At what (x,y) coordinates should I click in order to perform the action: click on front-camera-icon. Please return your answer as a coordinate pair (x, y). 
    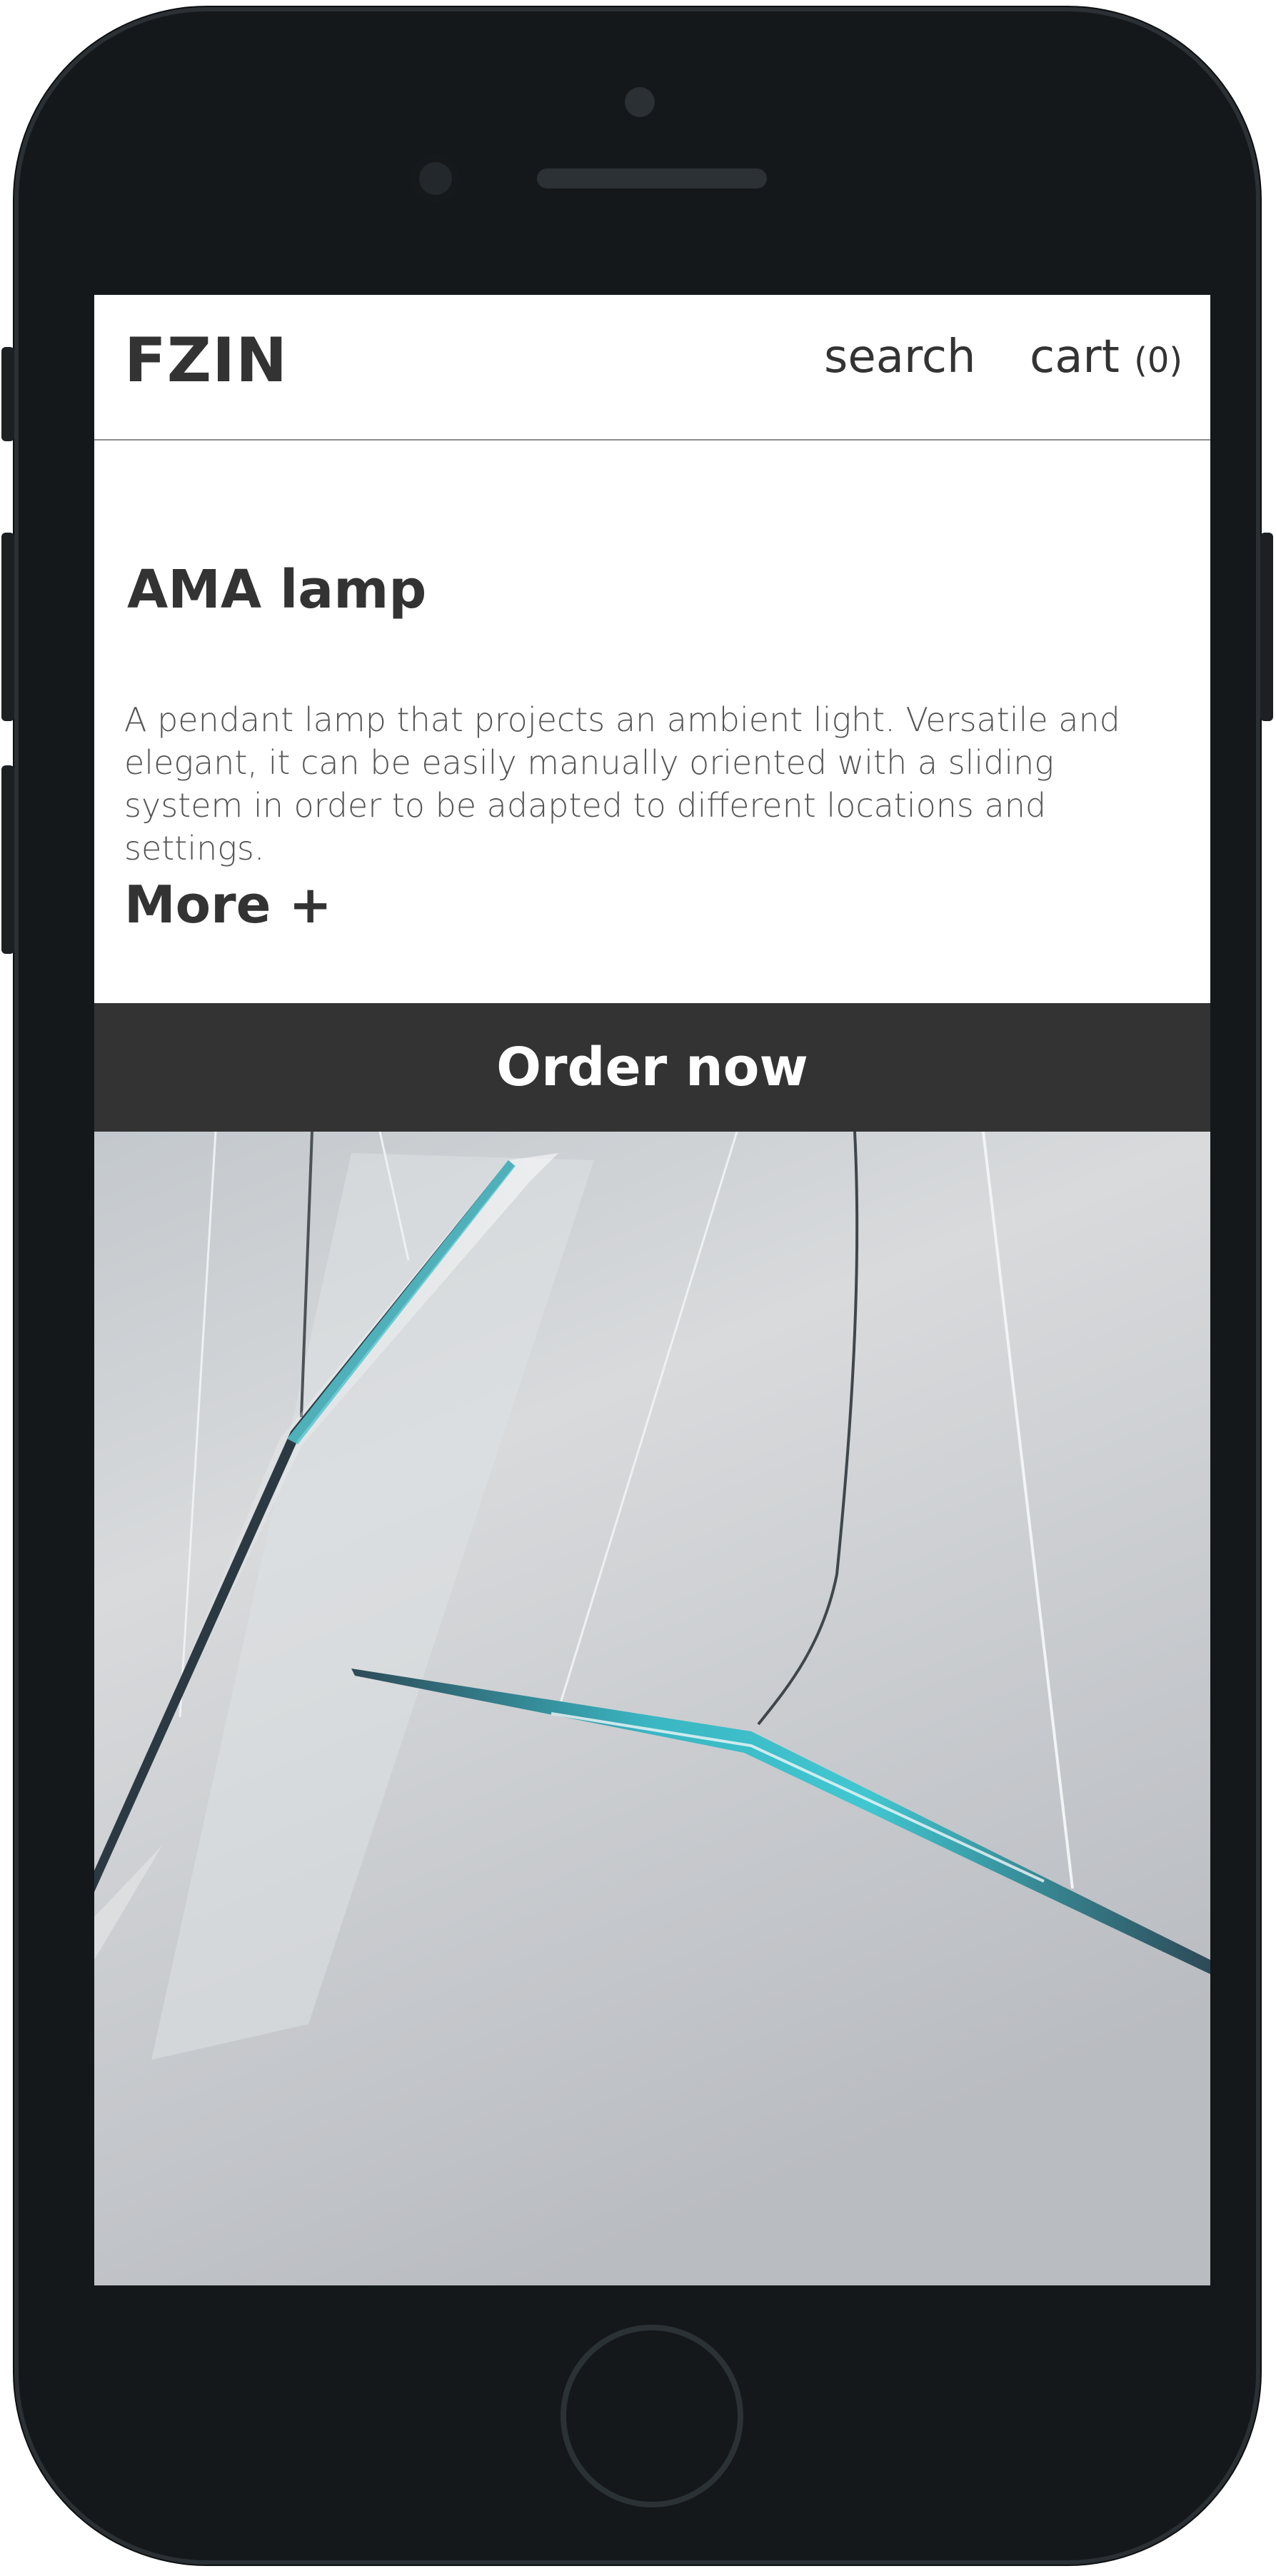
    Looking at the image, I should click on (435, 179).